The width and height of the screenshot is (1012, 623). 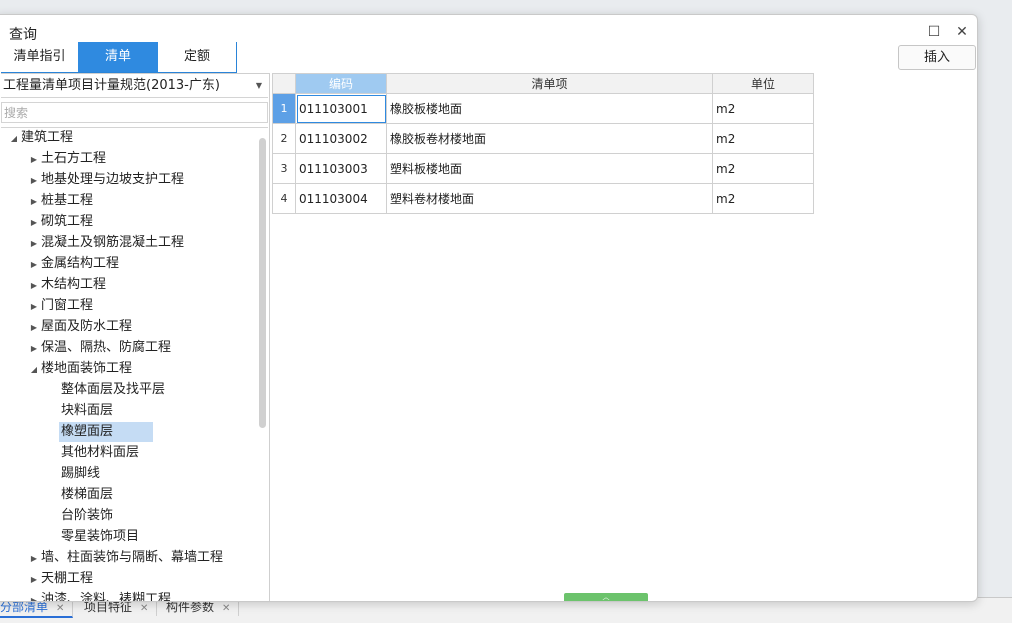 I want to click on cell-code: 011103001, so click(x=341, y=108).